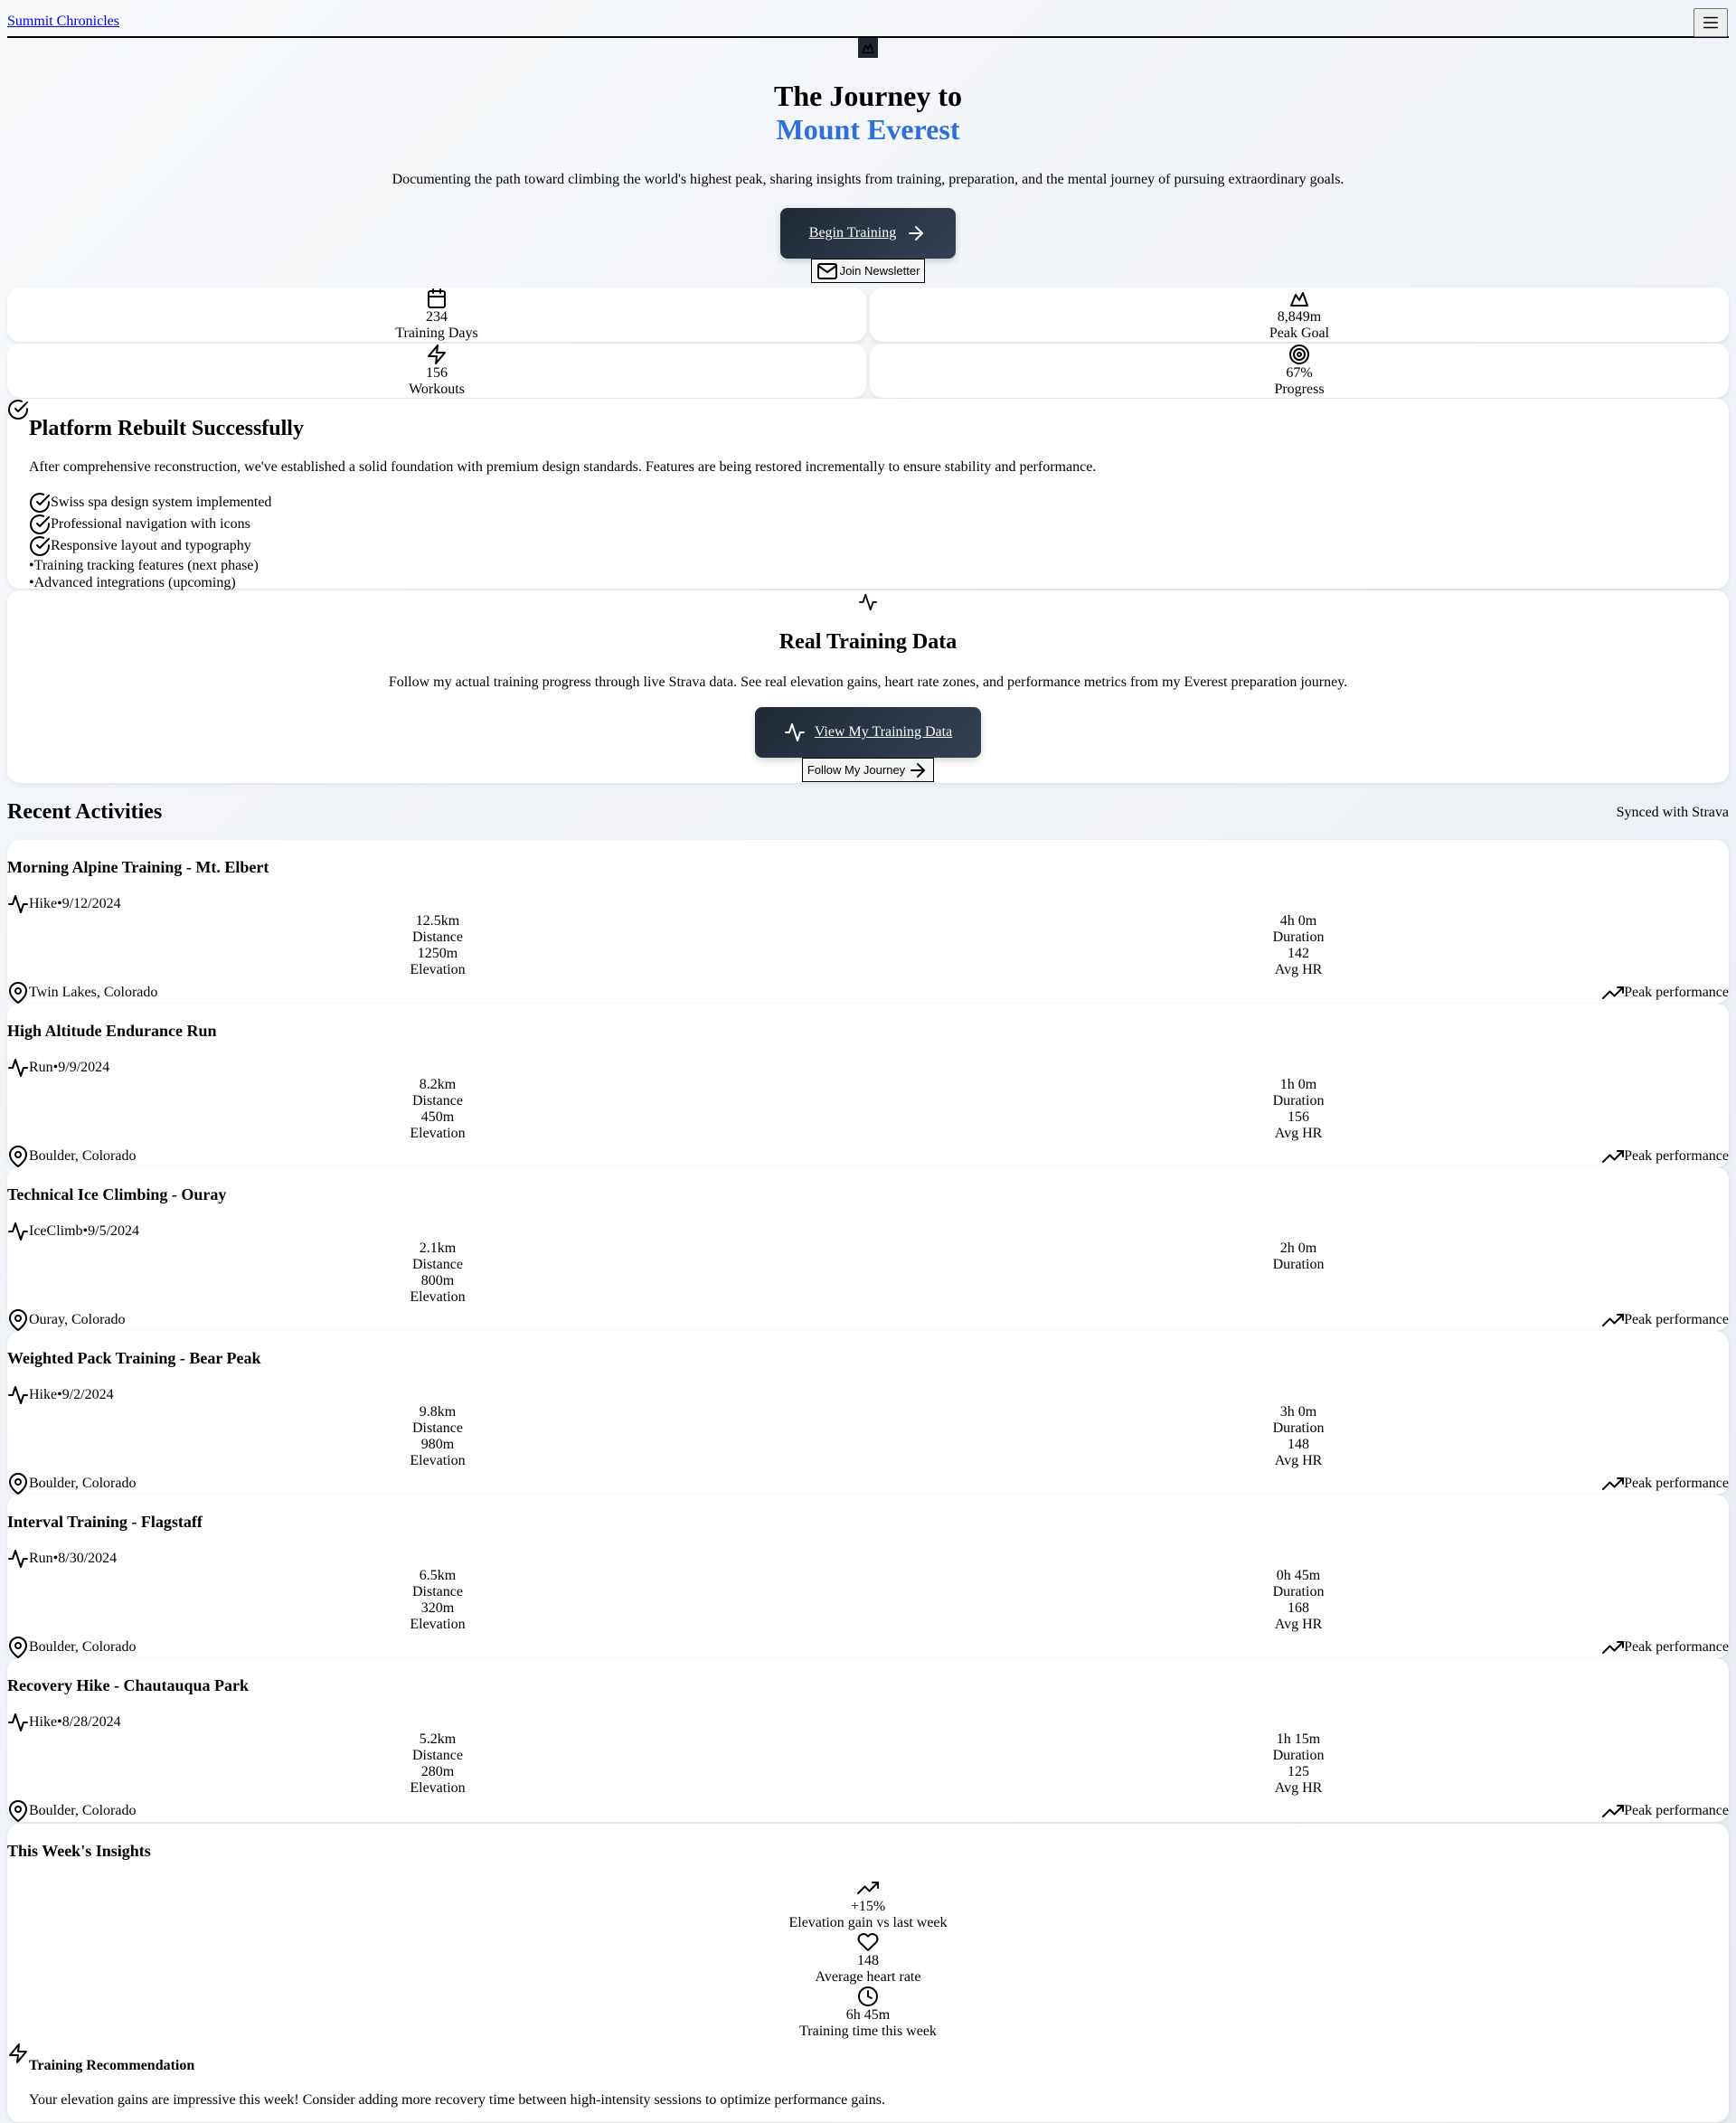 The height and width of the screenshot is (2123, 1736). I want to click on insight-value: +15%, so click(868, 1906).